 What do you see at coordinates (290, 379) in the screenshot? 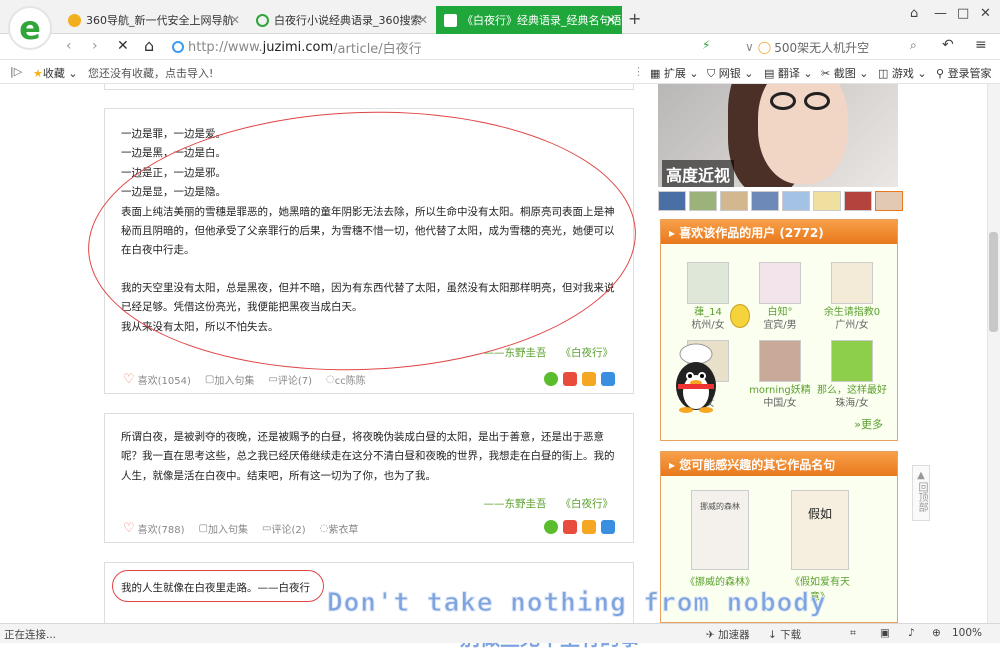
I see `comment-button: ▭ 评论(7)` at bounding box center [290, 379].